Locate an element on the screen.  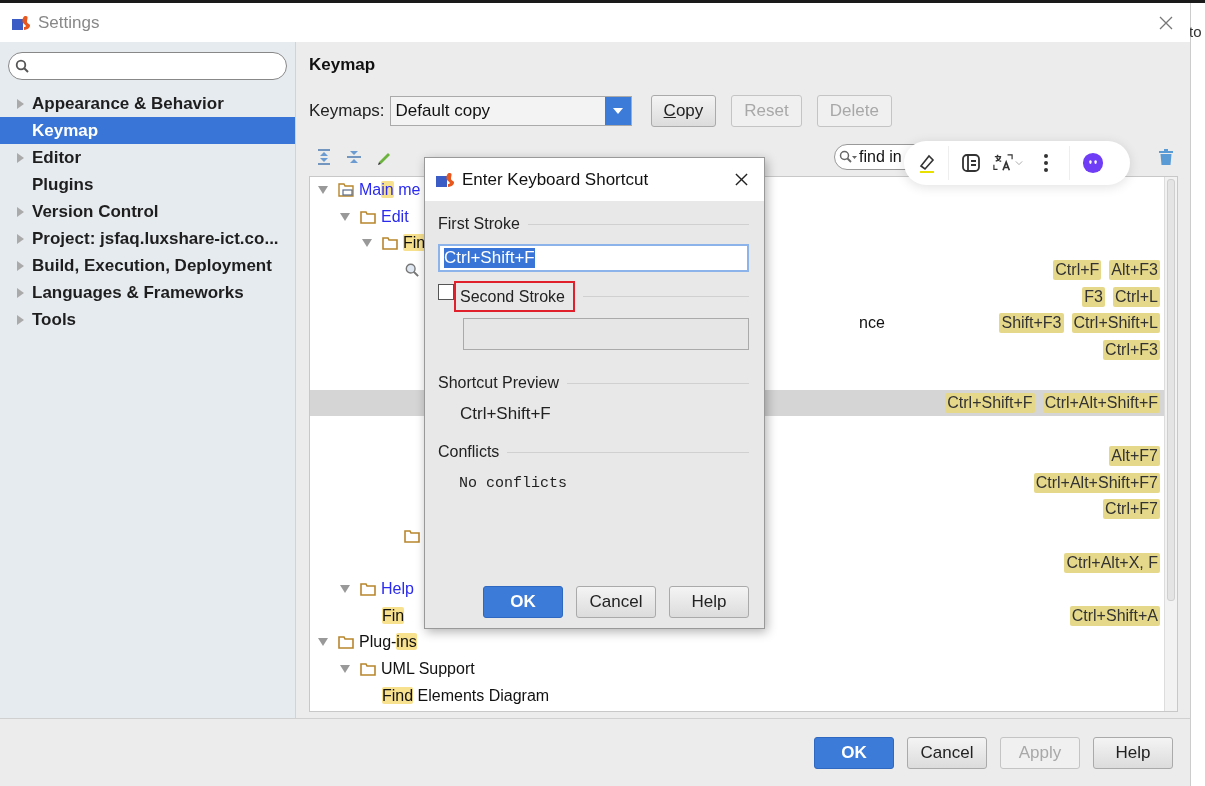
shortcut-label: Shift+F3 is located at coordinates (1031, 323).